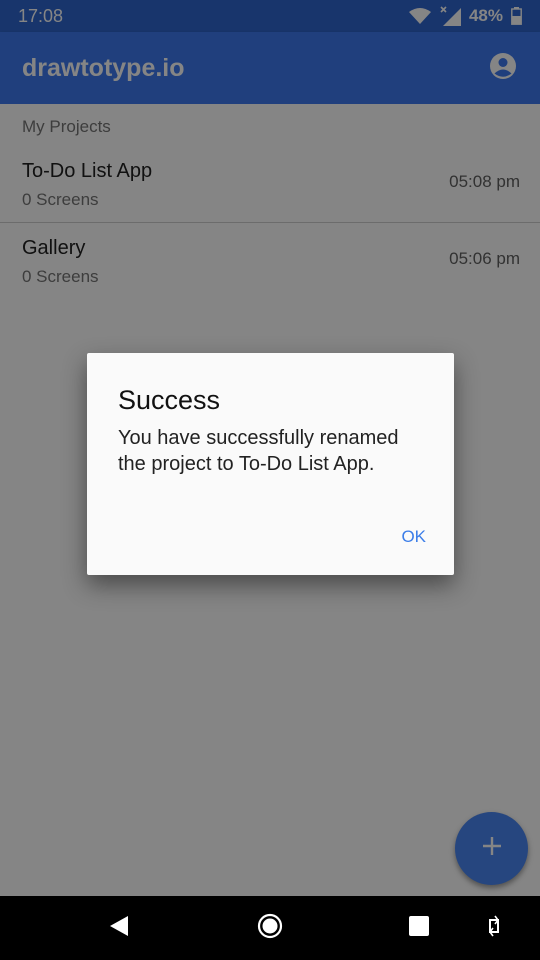 Image resolution: width=540 pixels, height=960 pixels. I want to click on back-icon, so click(119, 928).